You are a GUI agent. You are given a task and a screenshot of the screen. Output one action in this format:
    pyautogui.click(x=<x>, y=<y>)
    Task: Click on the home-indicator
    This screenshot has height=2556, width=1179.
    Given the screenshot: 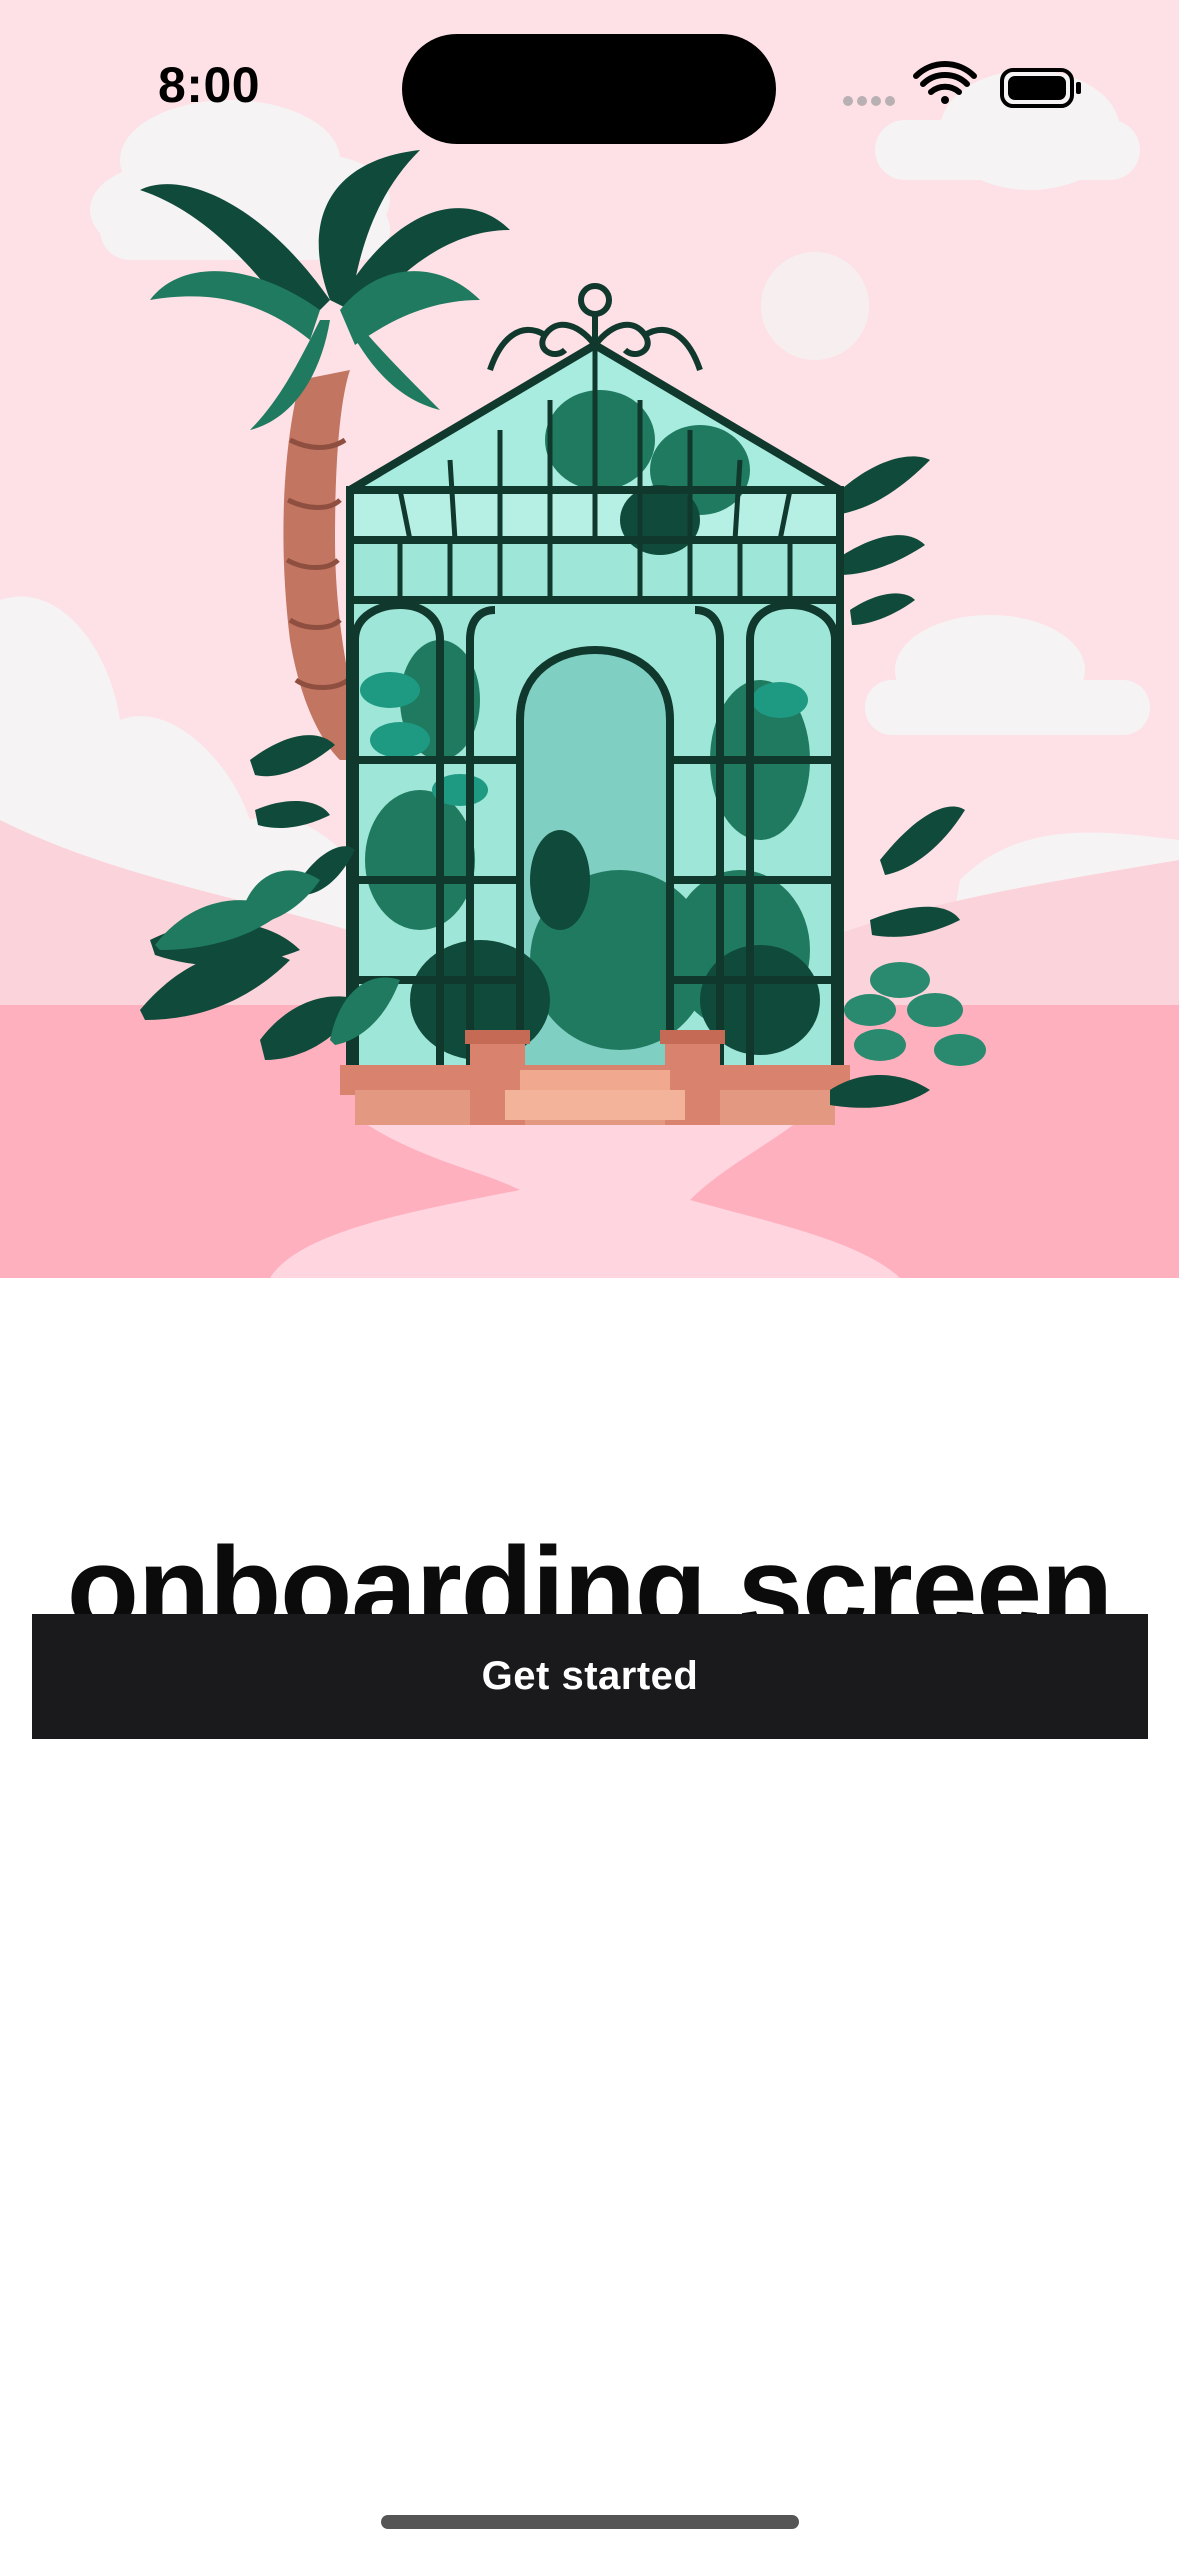 What is the action you would take?
    pyautogui.click(x=590, y=2522)
    